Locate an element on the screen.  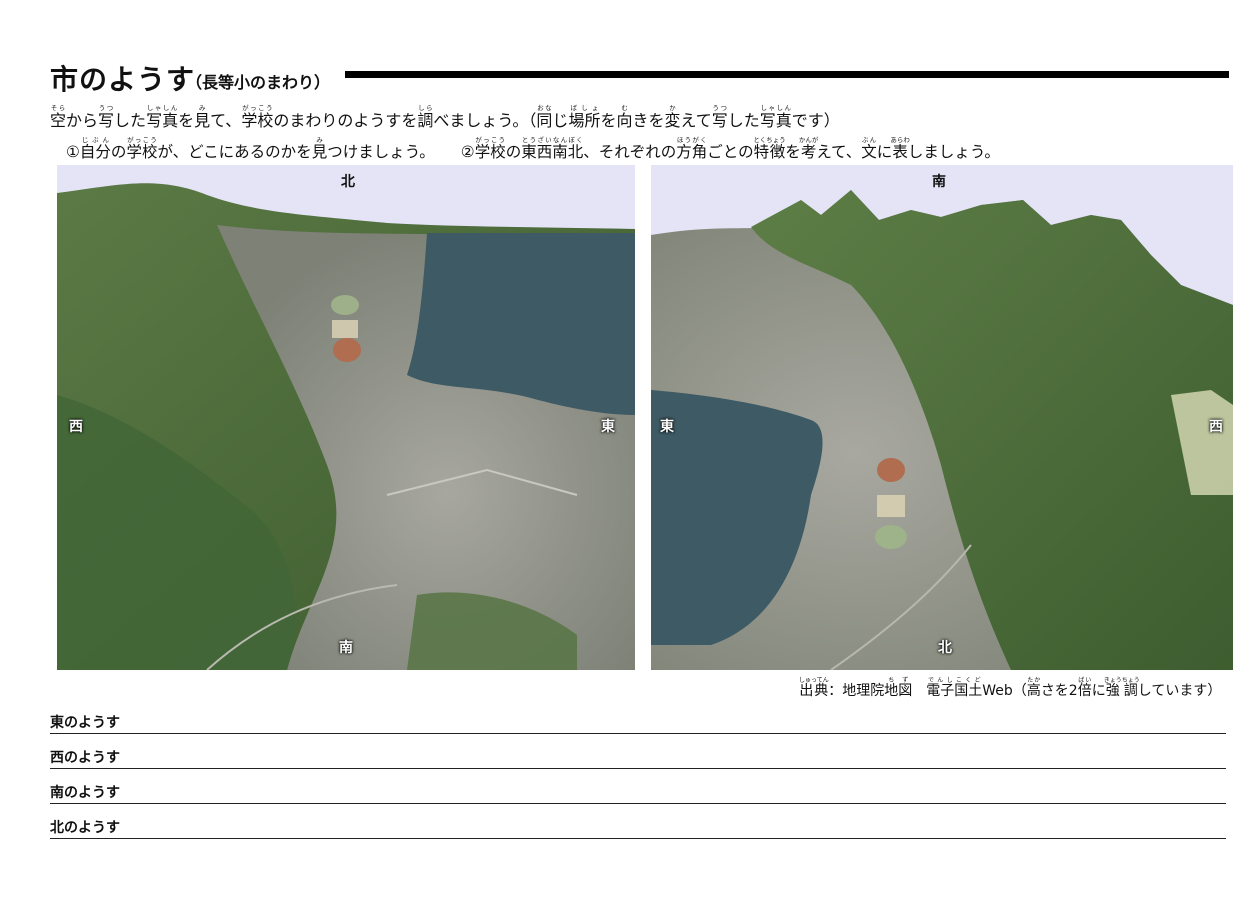
direction-label-left: 西 is located at coordinates (76, 427).